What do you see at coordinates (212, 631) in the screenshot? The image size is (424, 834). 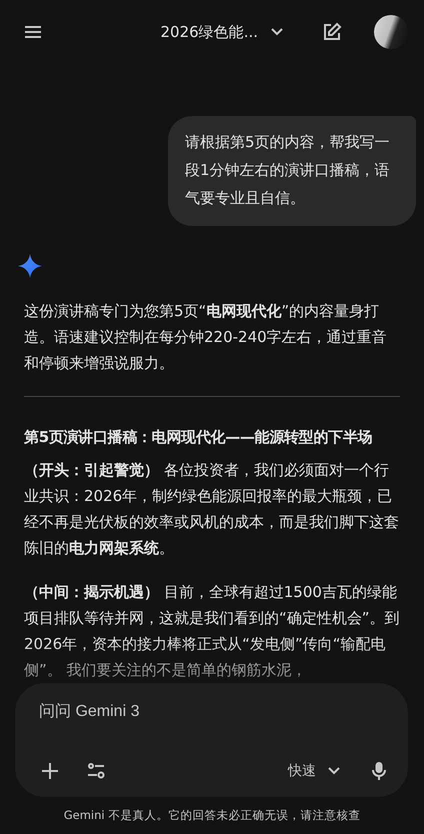 I see `script-paragraph: （中间：揭示机遇） 目前，全球有超过1500吉瓦的绿能项目排队等待并网，这就是我们看到的“确定性机会”。到2026年，资本的接力棒将正式从“发电侧”传向“输配电侧”。 我们要关注的不是简单的钢筋水泥，` at bounding box center [212, 631].